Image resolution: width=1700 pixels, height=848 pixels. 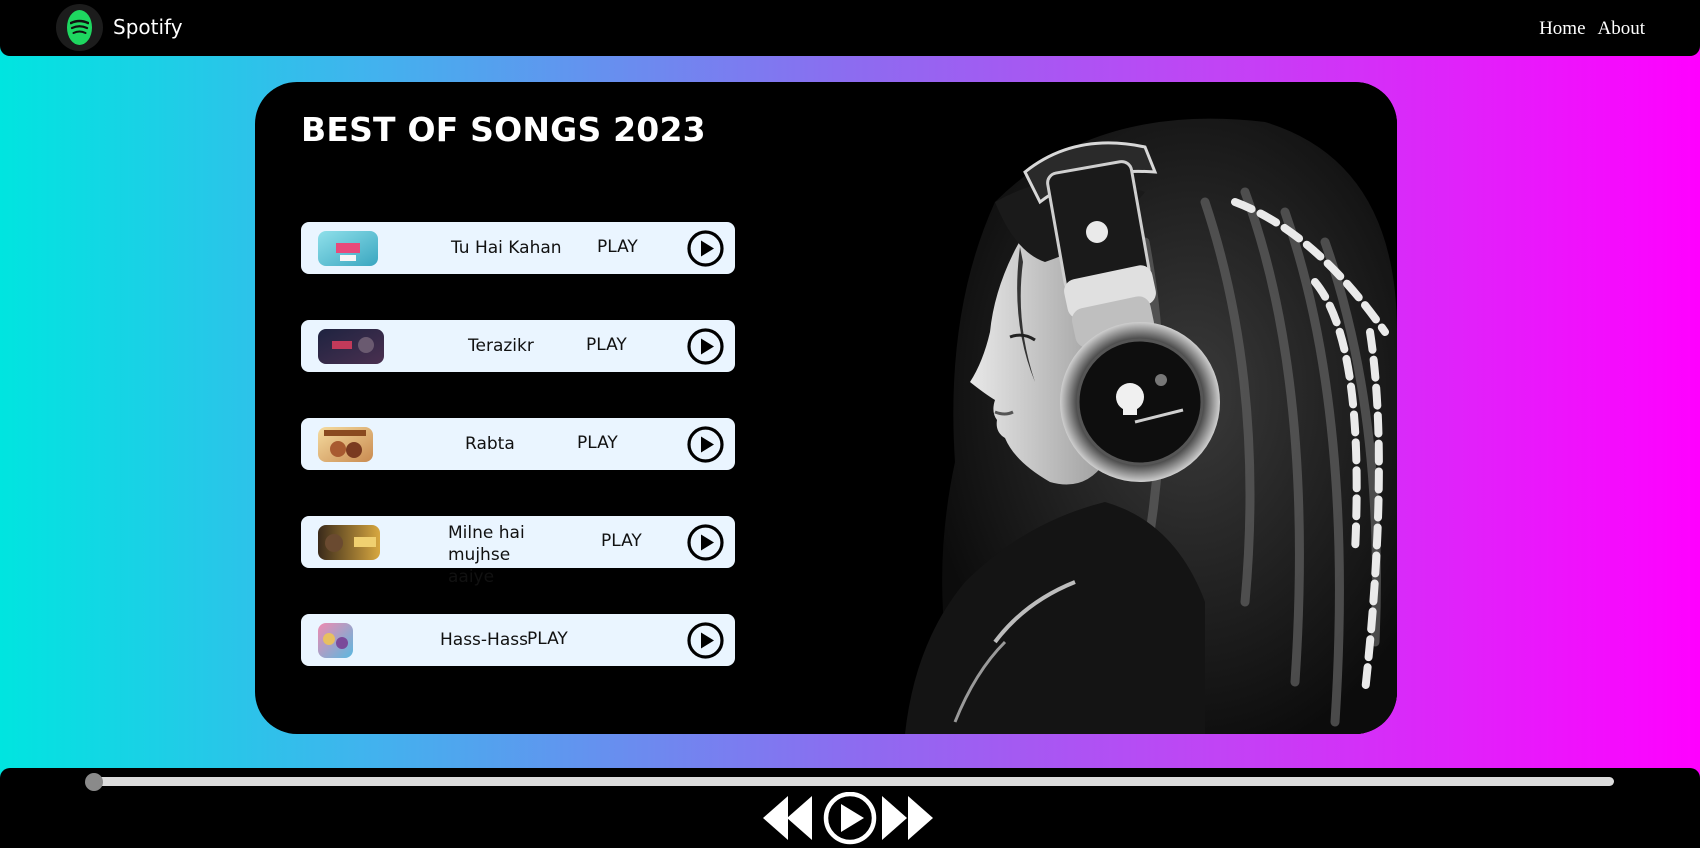 What do you see at coordinates (486, 555) in the screenshot?
I see `song-name: Milne hai mujhse aaiye` at bounding box center [486, 555].